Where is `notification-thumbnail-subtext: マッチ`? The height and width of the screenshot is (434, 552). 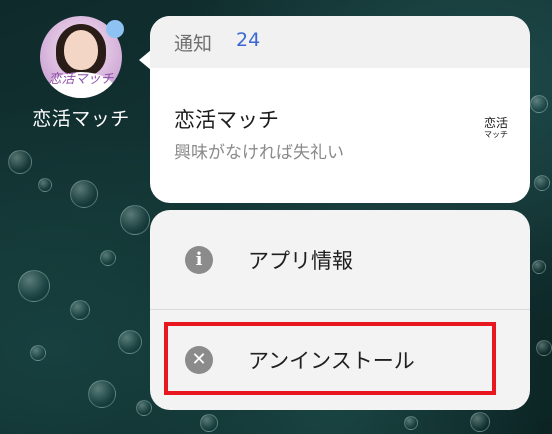
notification-thumbnail-subtext: マッチ is located at coordinates (496, 134).